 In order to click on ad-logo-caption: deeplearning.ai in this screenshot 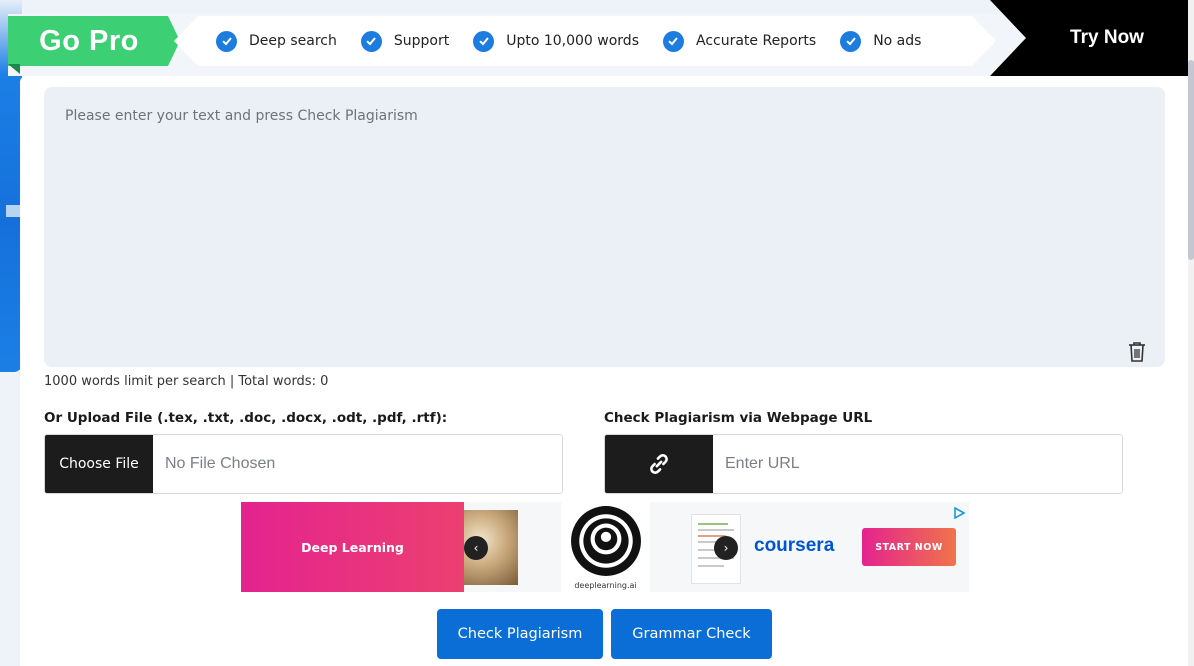, I will do `click(605, 585)`.